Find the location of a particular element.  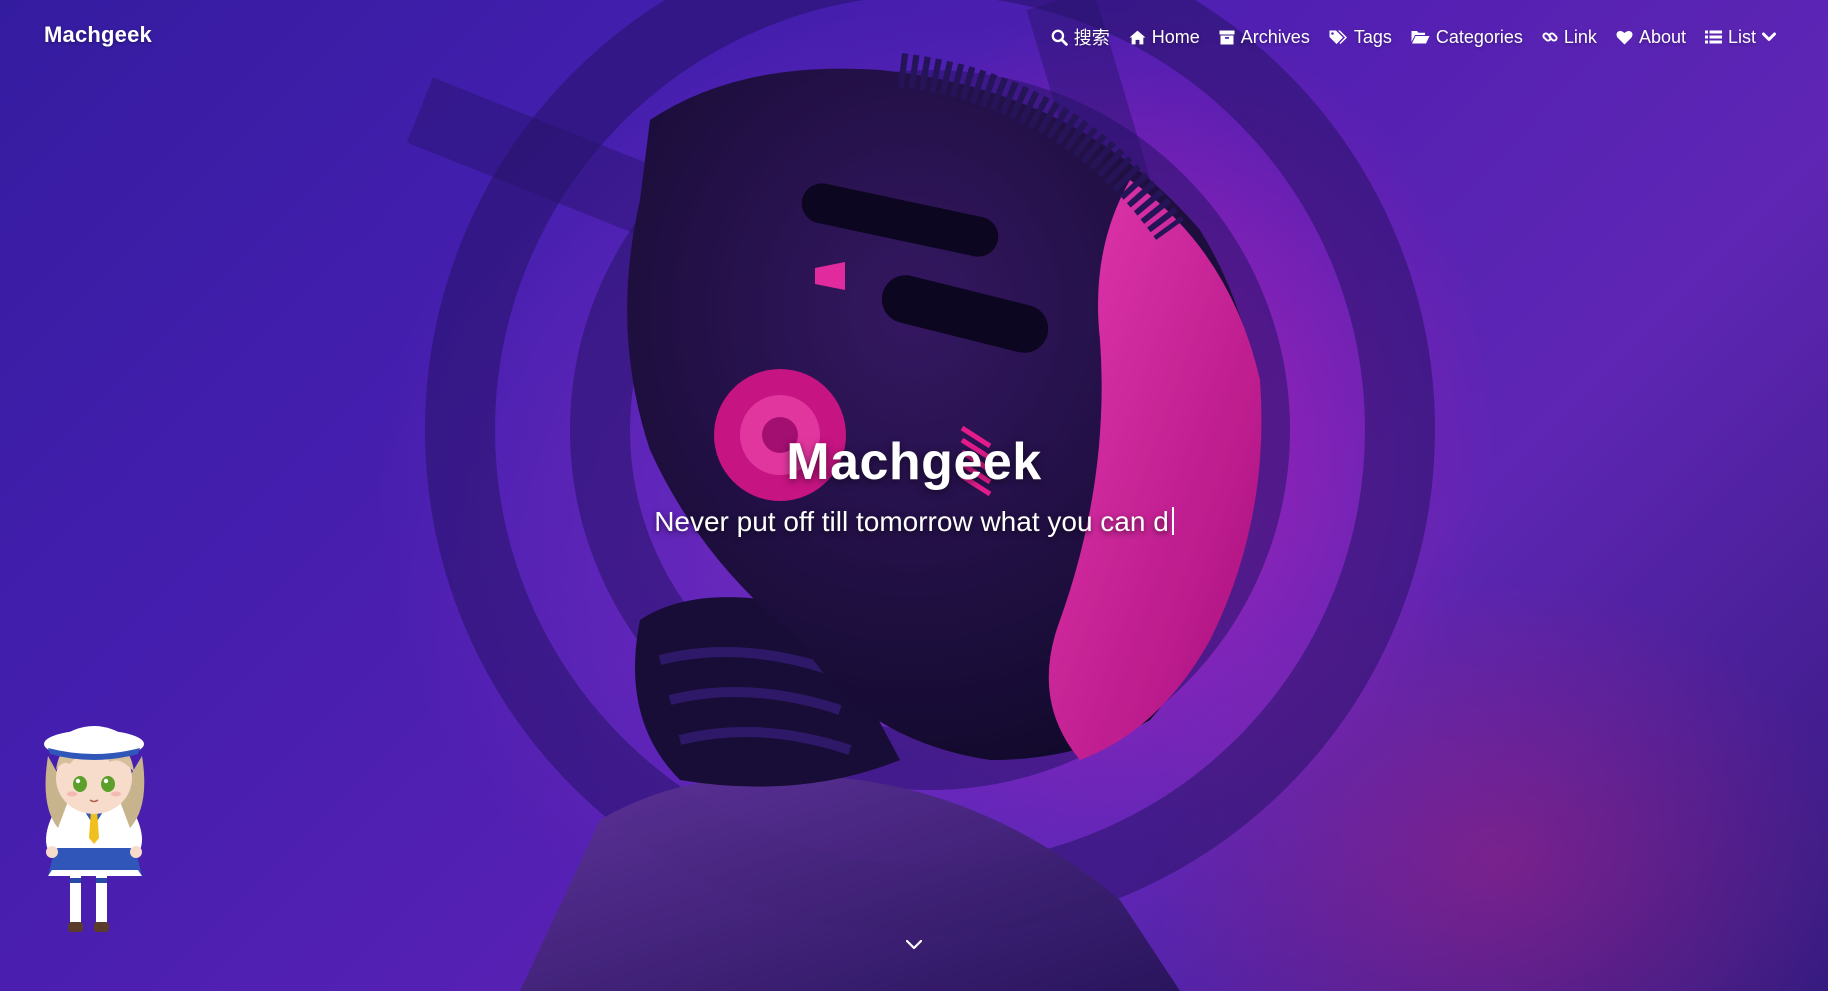

folder-open-icon is located at coordinates (1420, 37).